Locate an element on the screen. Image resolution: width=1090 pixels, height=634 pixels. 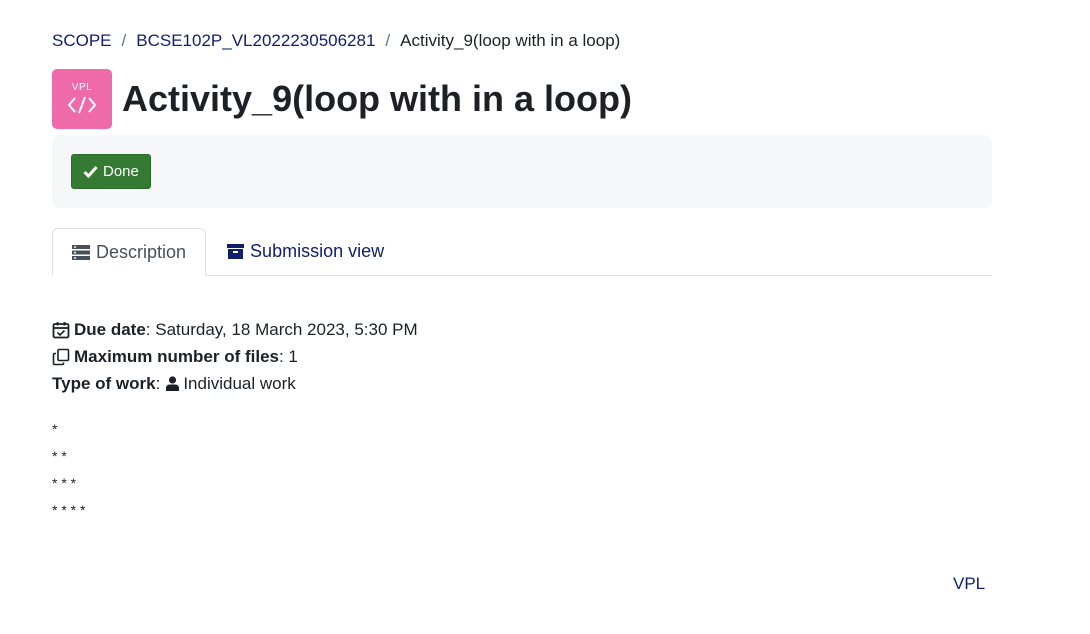
code-icon is located at coordinates (82, 105).